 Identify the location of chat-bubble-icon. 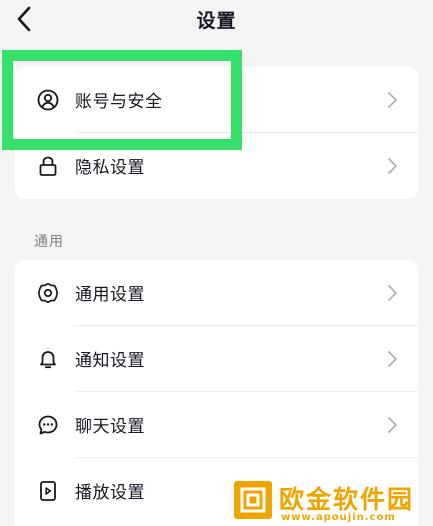
(48, 425).